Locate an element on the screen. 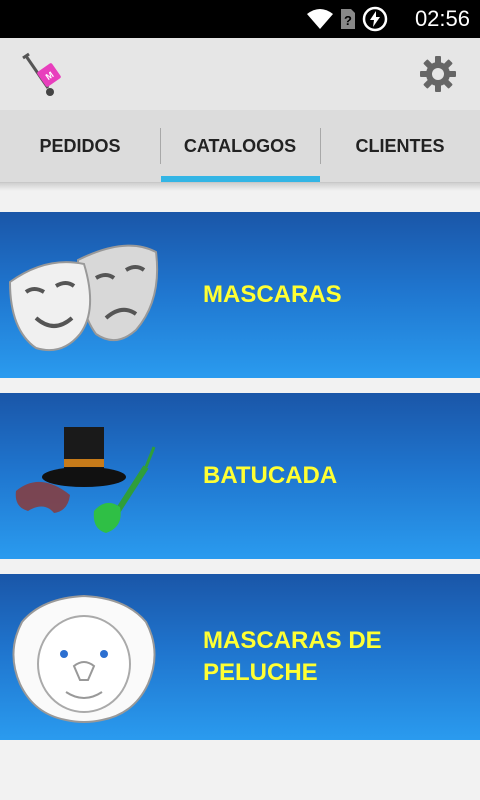  party-props-icon is located at coordinates (85, 480).